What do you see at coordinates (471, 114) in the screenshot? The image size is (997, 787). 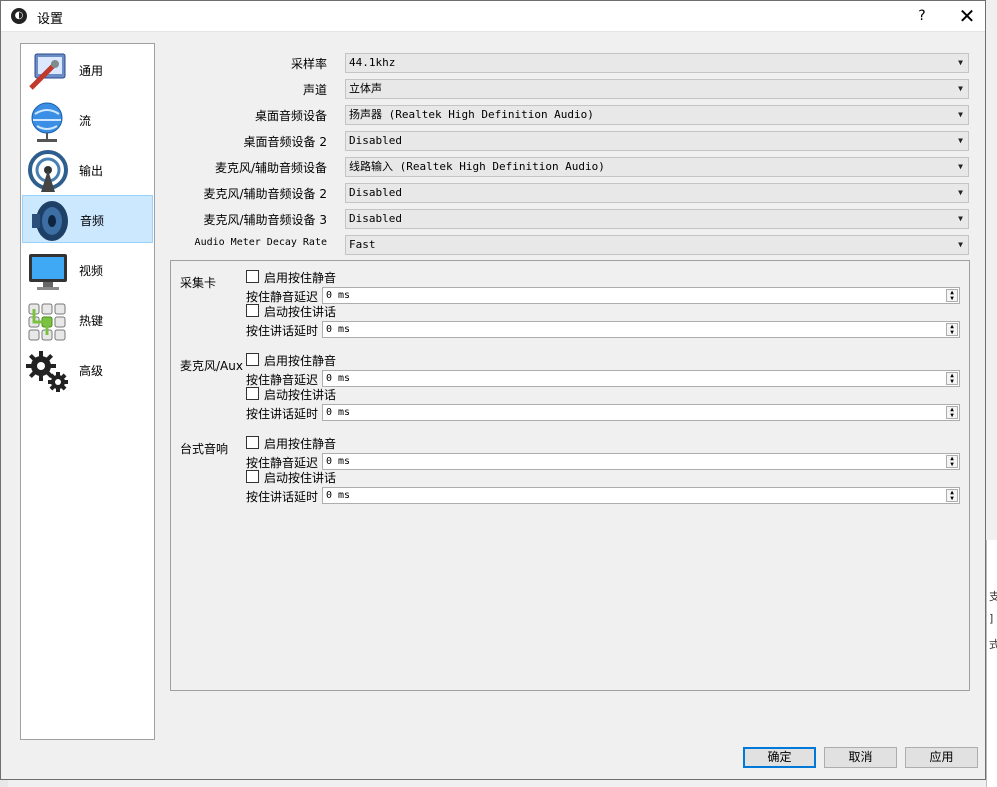 I see `select-value: 扬声器 (Realtek High Definition Audio)` at bounding box center [471, 114].